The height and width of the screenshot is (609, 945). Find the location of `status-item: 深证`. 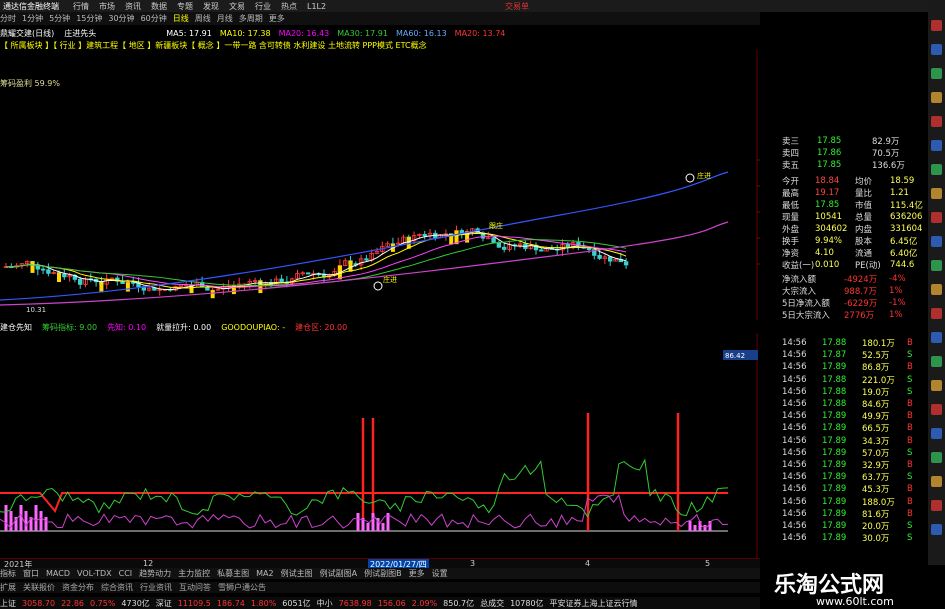

status-item: 深证 is located at coordinates (163, 603).